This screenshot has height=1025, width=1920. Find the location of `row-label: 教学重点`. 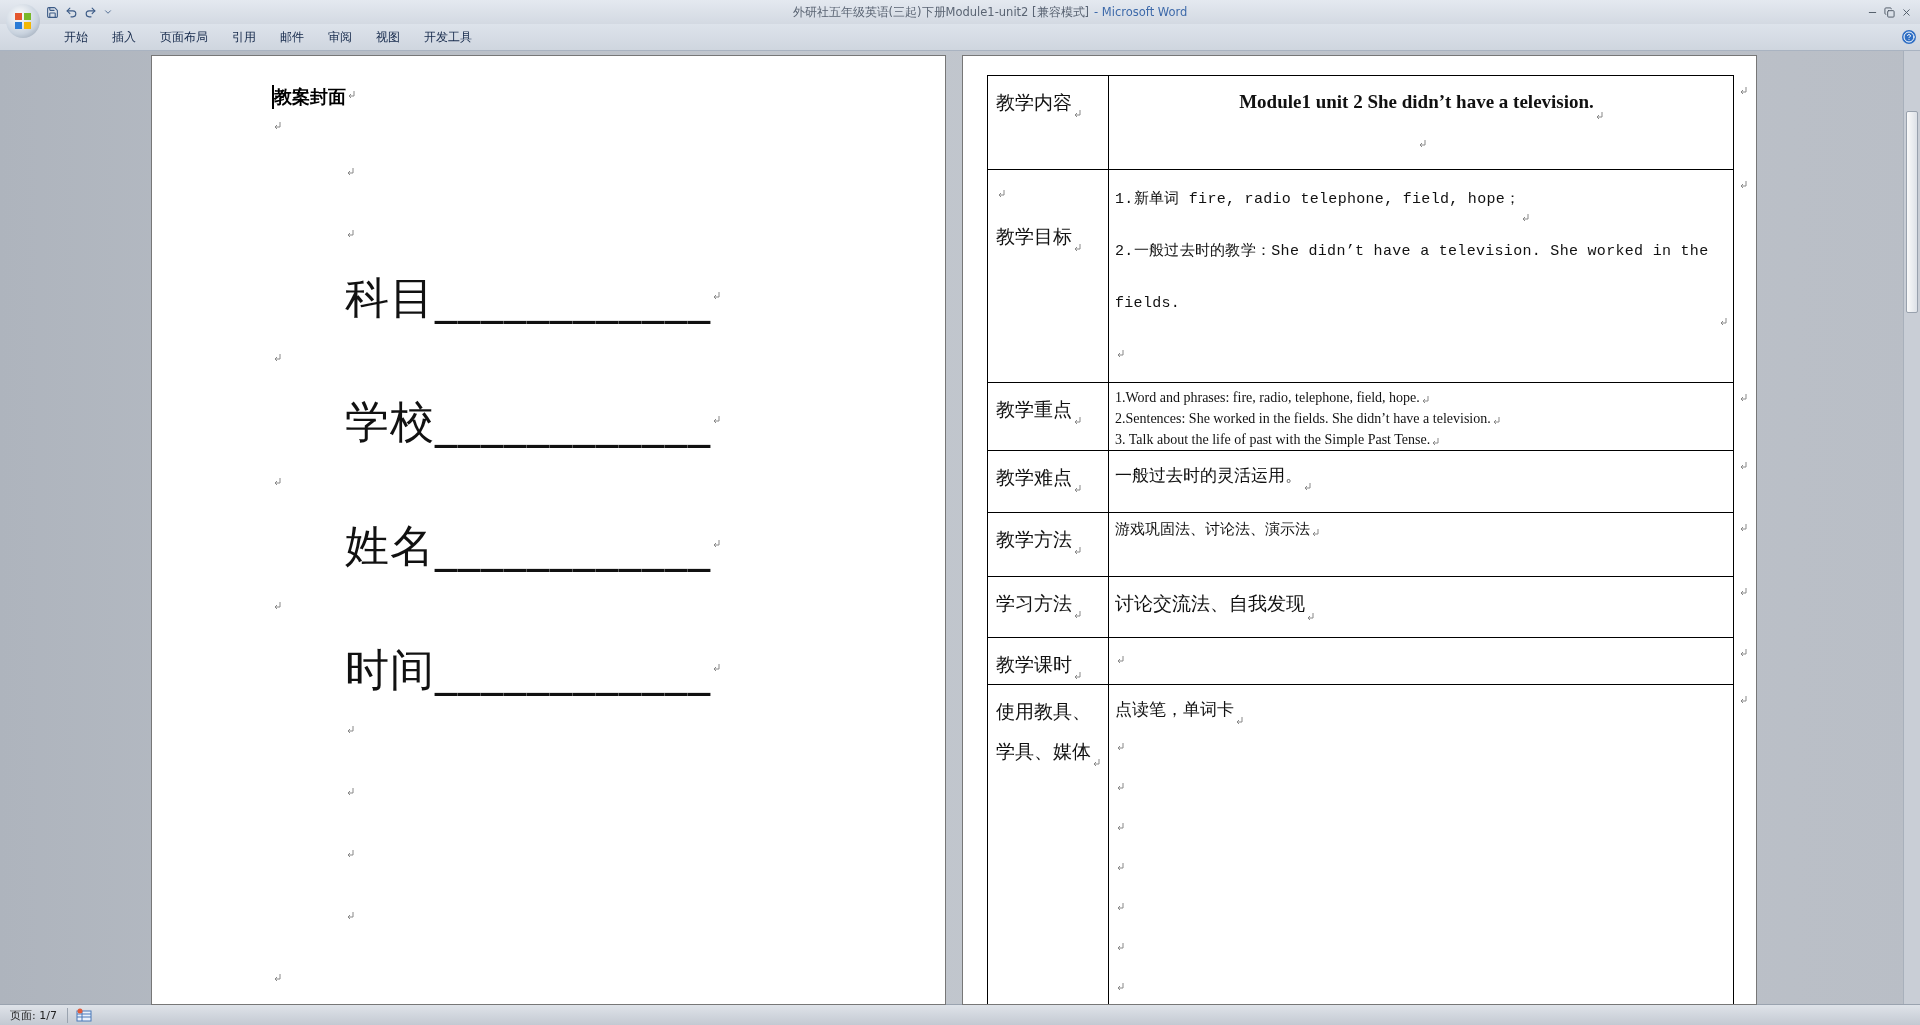

row-label: 教学重点 is located at coordinates (1034, 409).